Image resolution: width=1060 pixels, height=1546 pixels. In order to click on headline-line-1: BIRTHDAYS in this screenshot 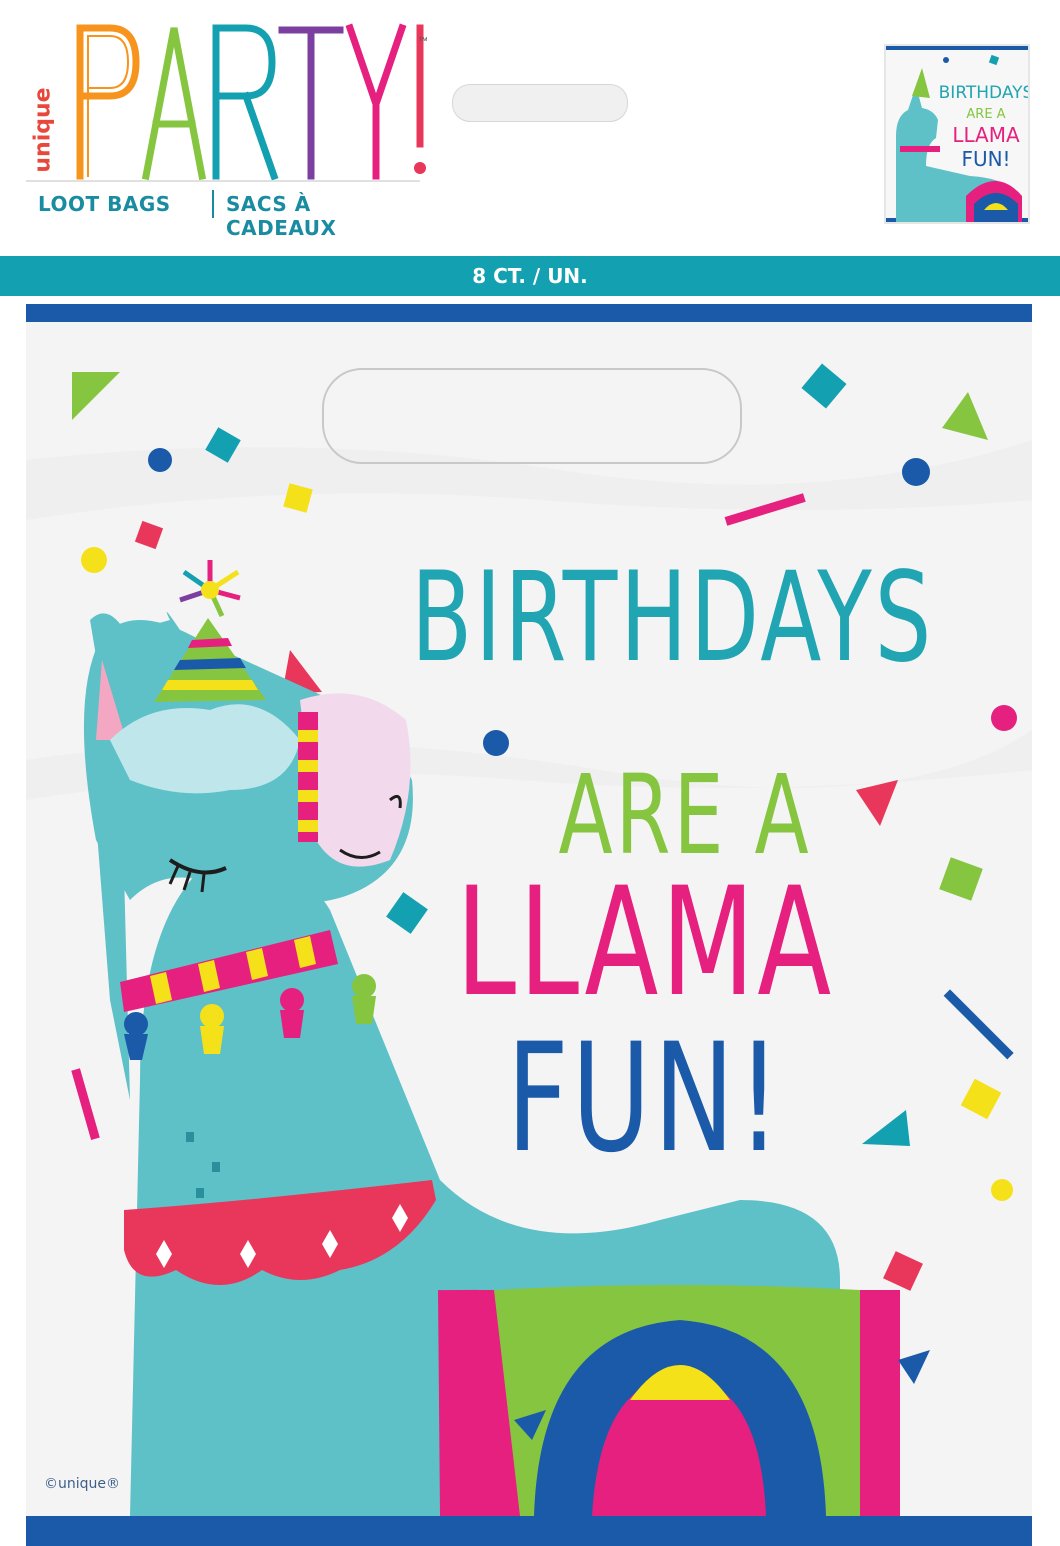, I will do `click(673, 618)`.